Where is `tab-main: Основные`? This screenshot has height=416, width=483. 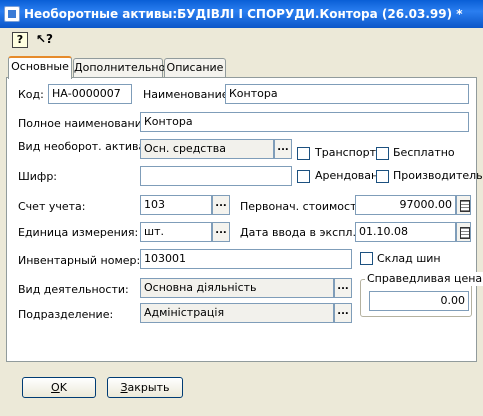
tab-main: Основные is located at coordinates (40, 67).